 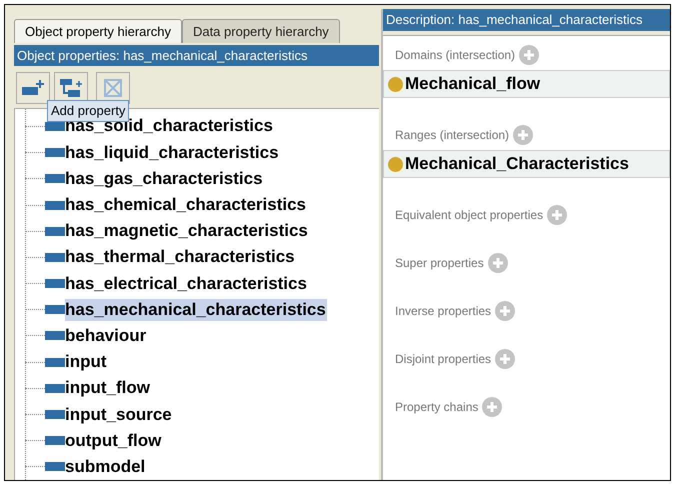 I want to click on tree-item: has_thermal_characteristics, so click(x=180, y=257).